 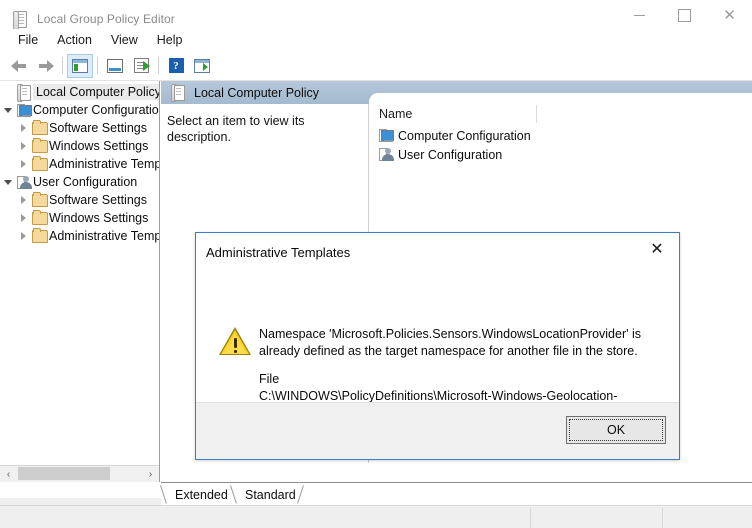 I want to click on list-item-label: Computer Configuration, so click(x=464, y=135).